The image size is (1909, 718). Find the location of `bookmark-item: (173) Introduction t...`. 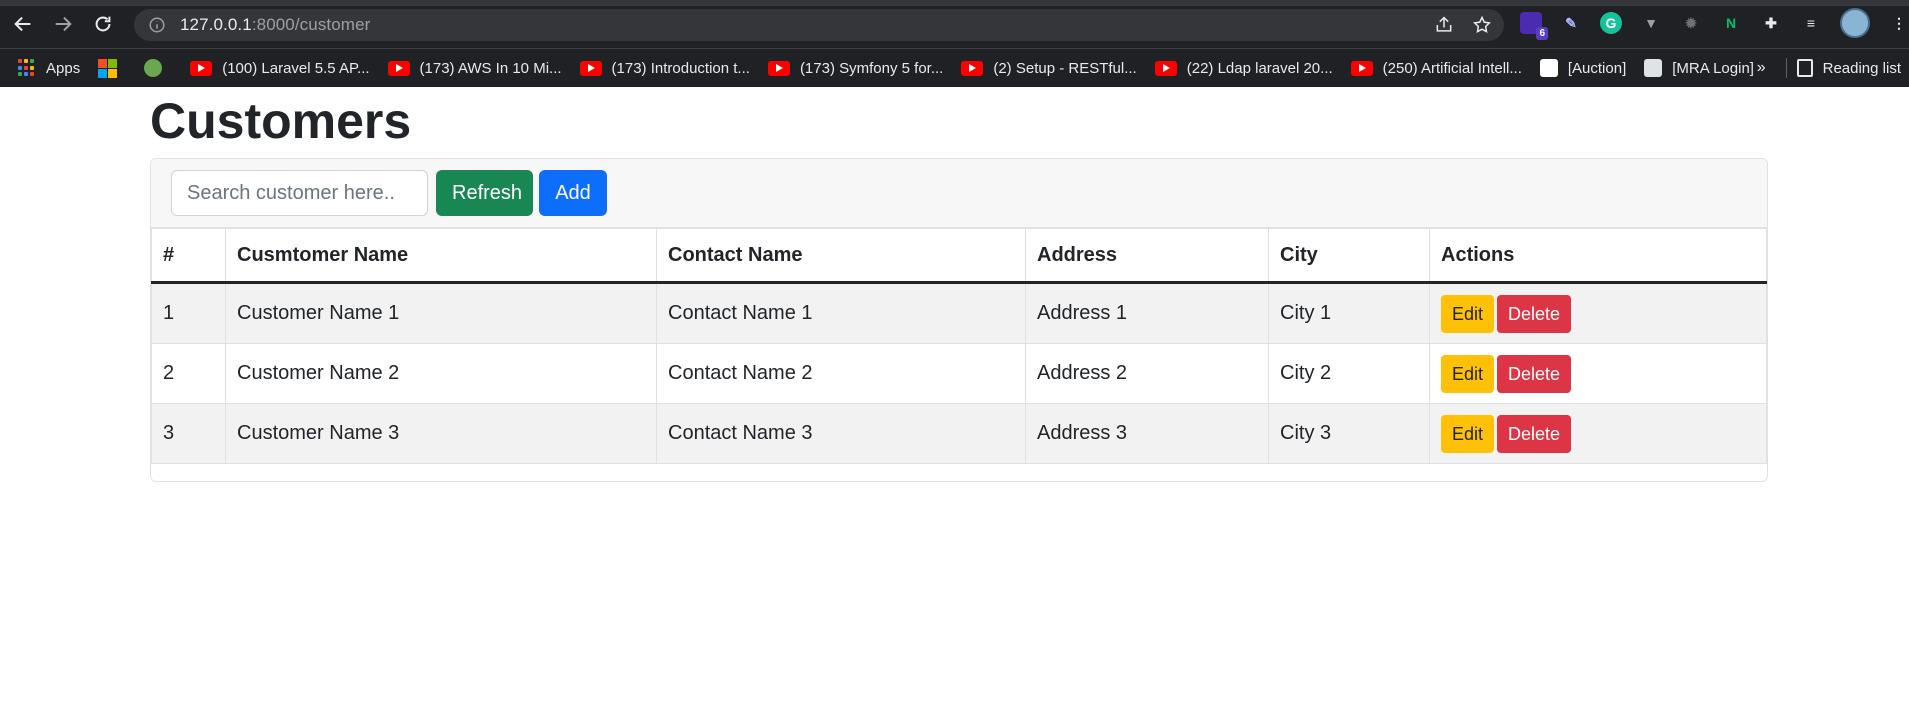

bookmark-item: (173) Introduction t... is located at coordinates (664, 68).